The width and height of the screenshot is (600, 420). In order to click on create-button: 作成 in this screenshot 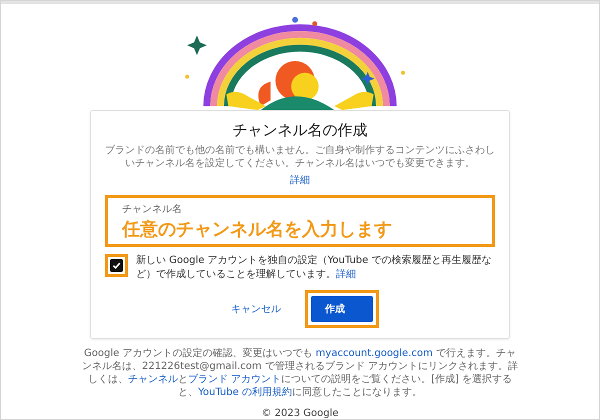, I will do `click(342, 309)`.